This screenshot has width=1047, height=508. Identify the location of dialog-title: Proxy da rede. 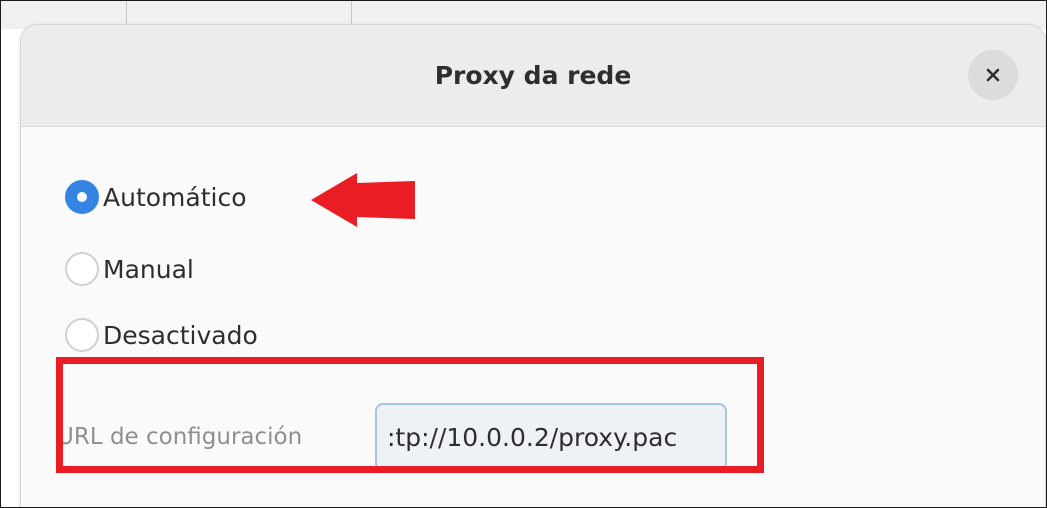
(533, 75).